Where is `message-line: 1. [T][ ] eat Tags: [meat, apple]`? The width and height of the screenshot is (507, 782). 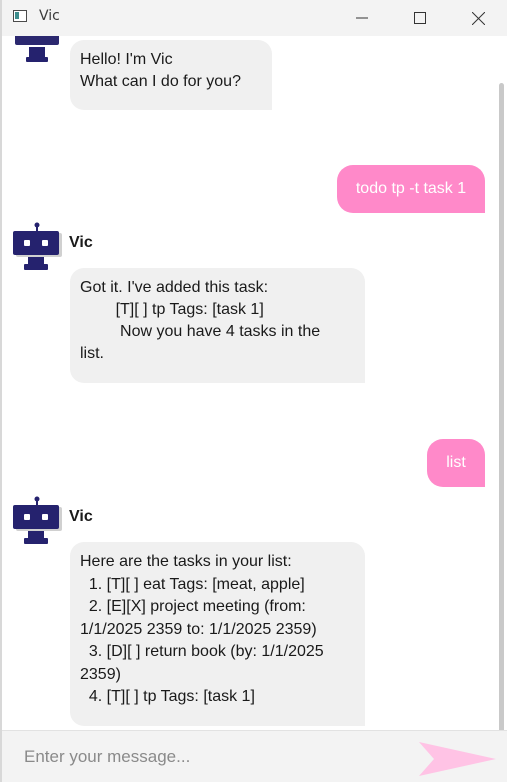
message-line: 1. [T][ ] eat Tags: [meat, apple] is located at coordinates (192, 584).